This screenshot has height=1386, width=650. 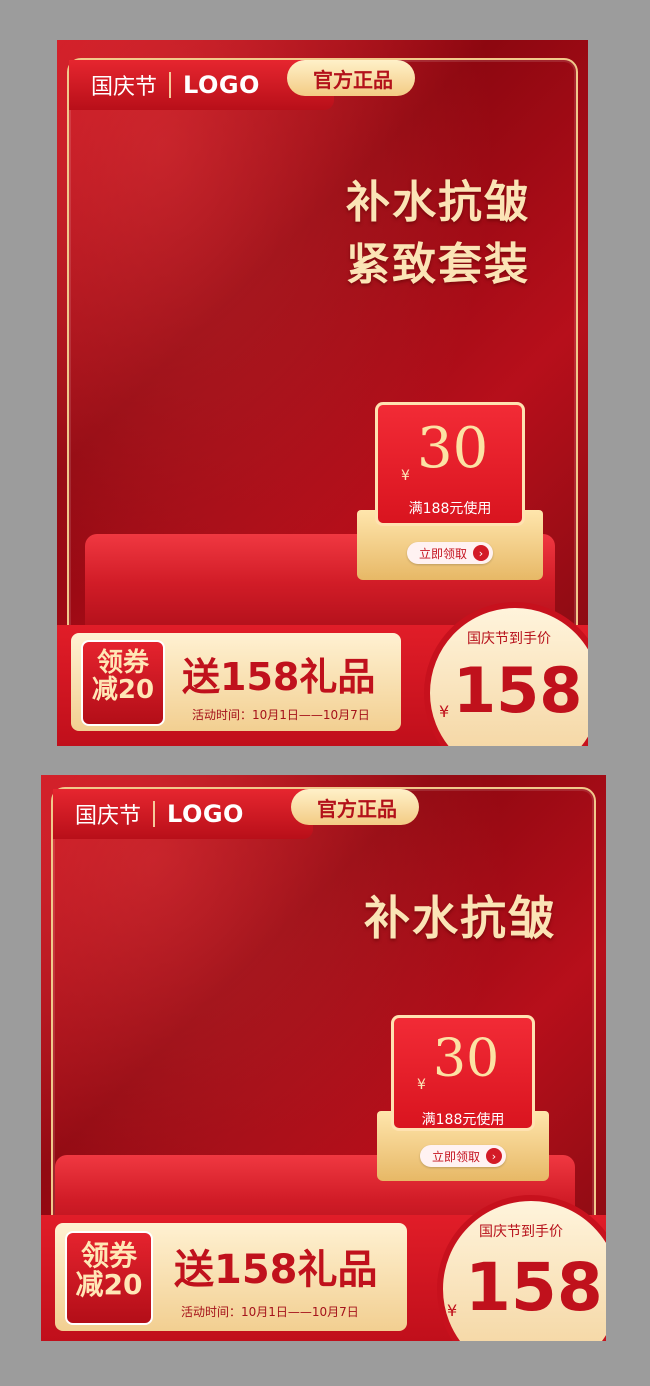 I want to click on headline: 补水抗皱, so click(x=460, y=918).